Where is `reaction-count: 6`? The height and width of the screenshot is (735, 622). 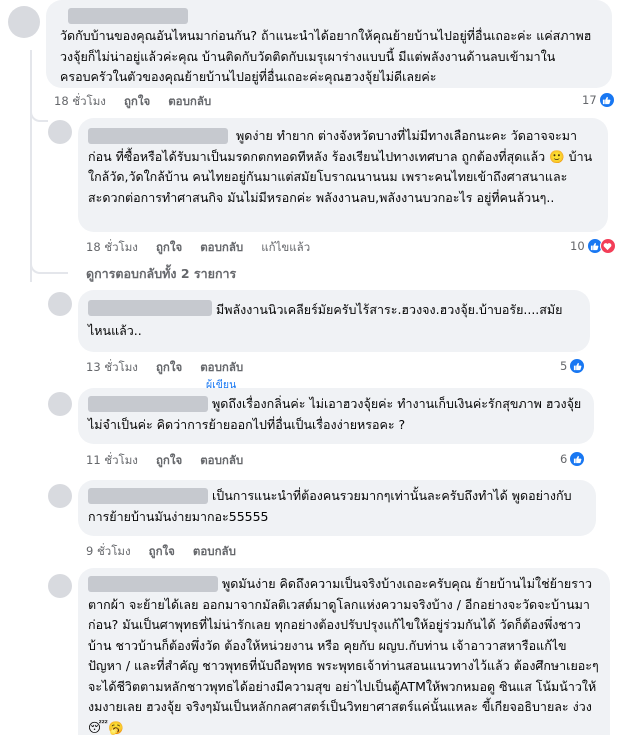
reaction-count: 6 is located at coordinates (564, 459).